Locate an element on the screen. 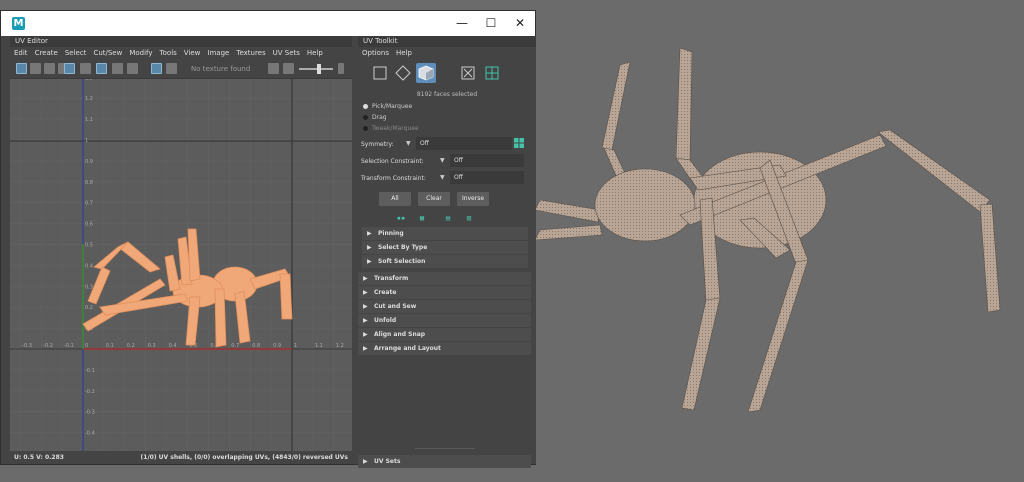  axis-tick-label: 0.4 is located at coordinates (89, 266).